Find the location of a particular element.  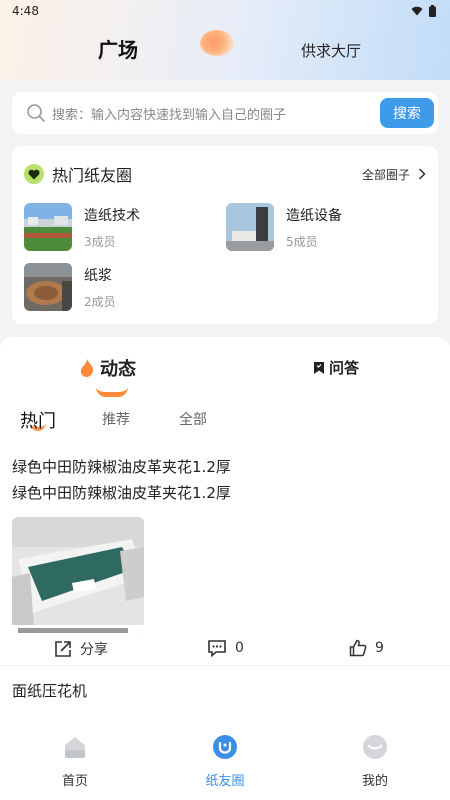

nav-paper-circle-label: 纸友圈 is located at coordinates (225, 781).